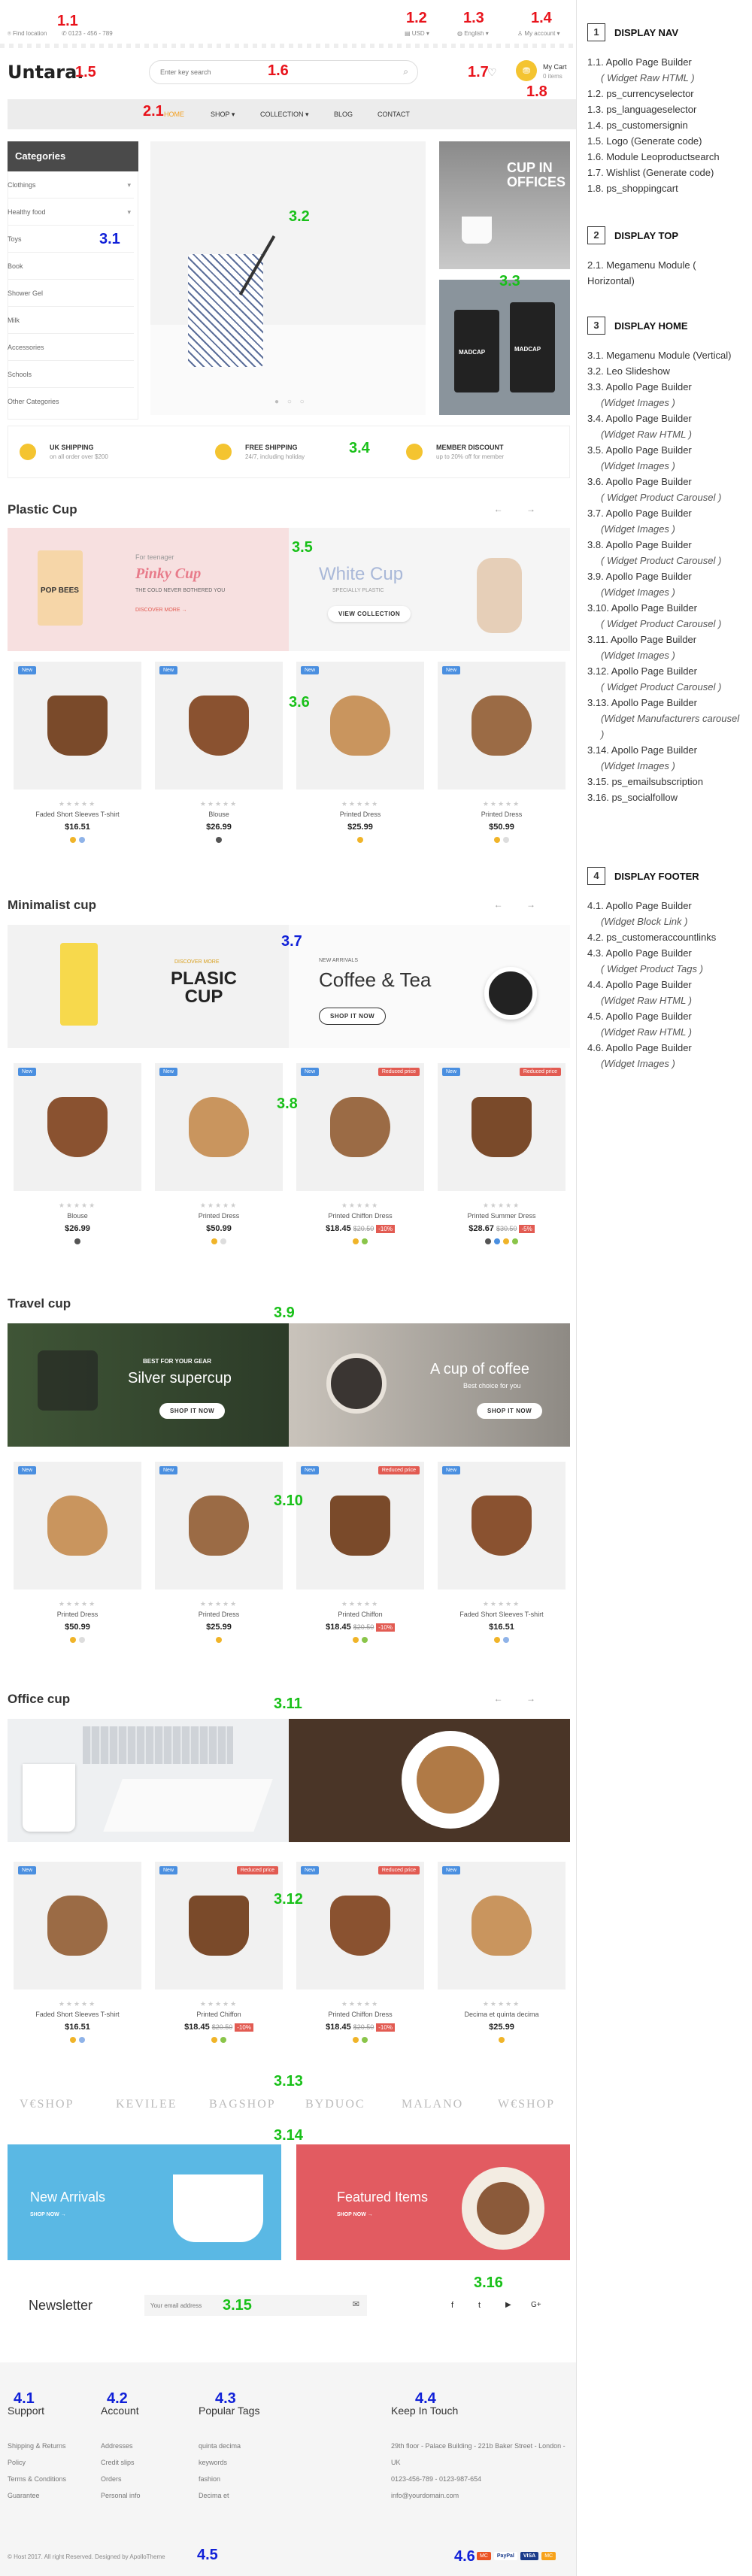  Describe the element at coordinates (244, 2446) in the screenshot. I see `footer-link: quinta decima` at that location.